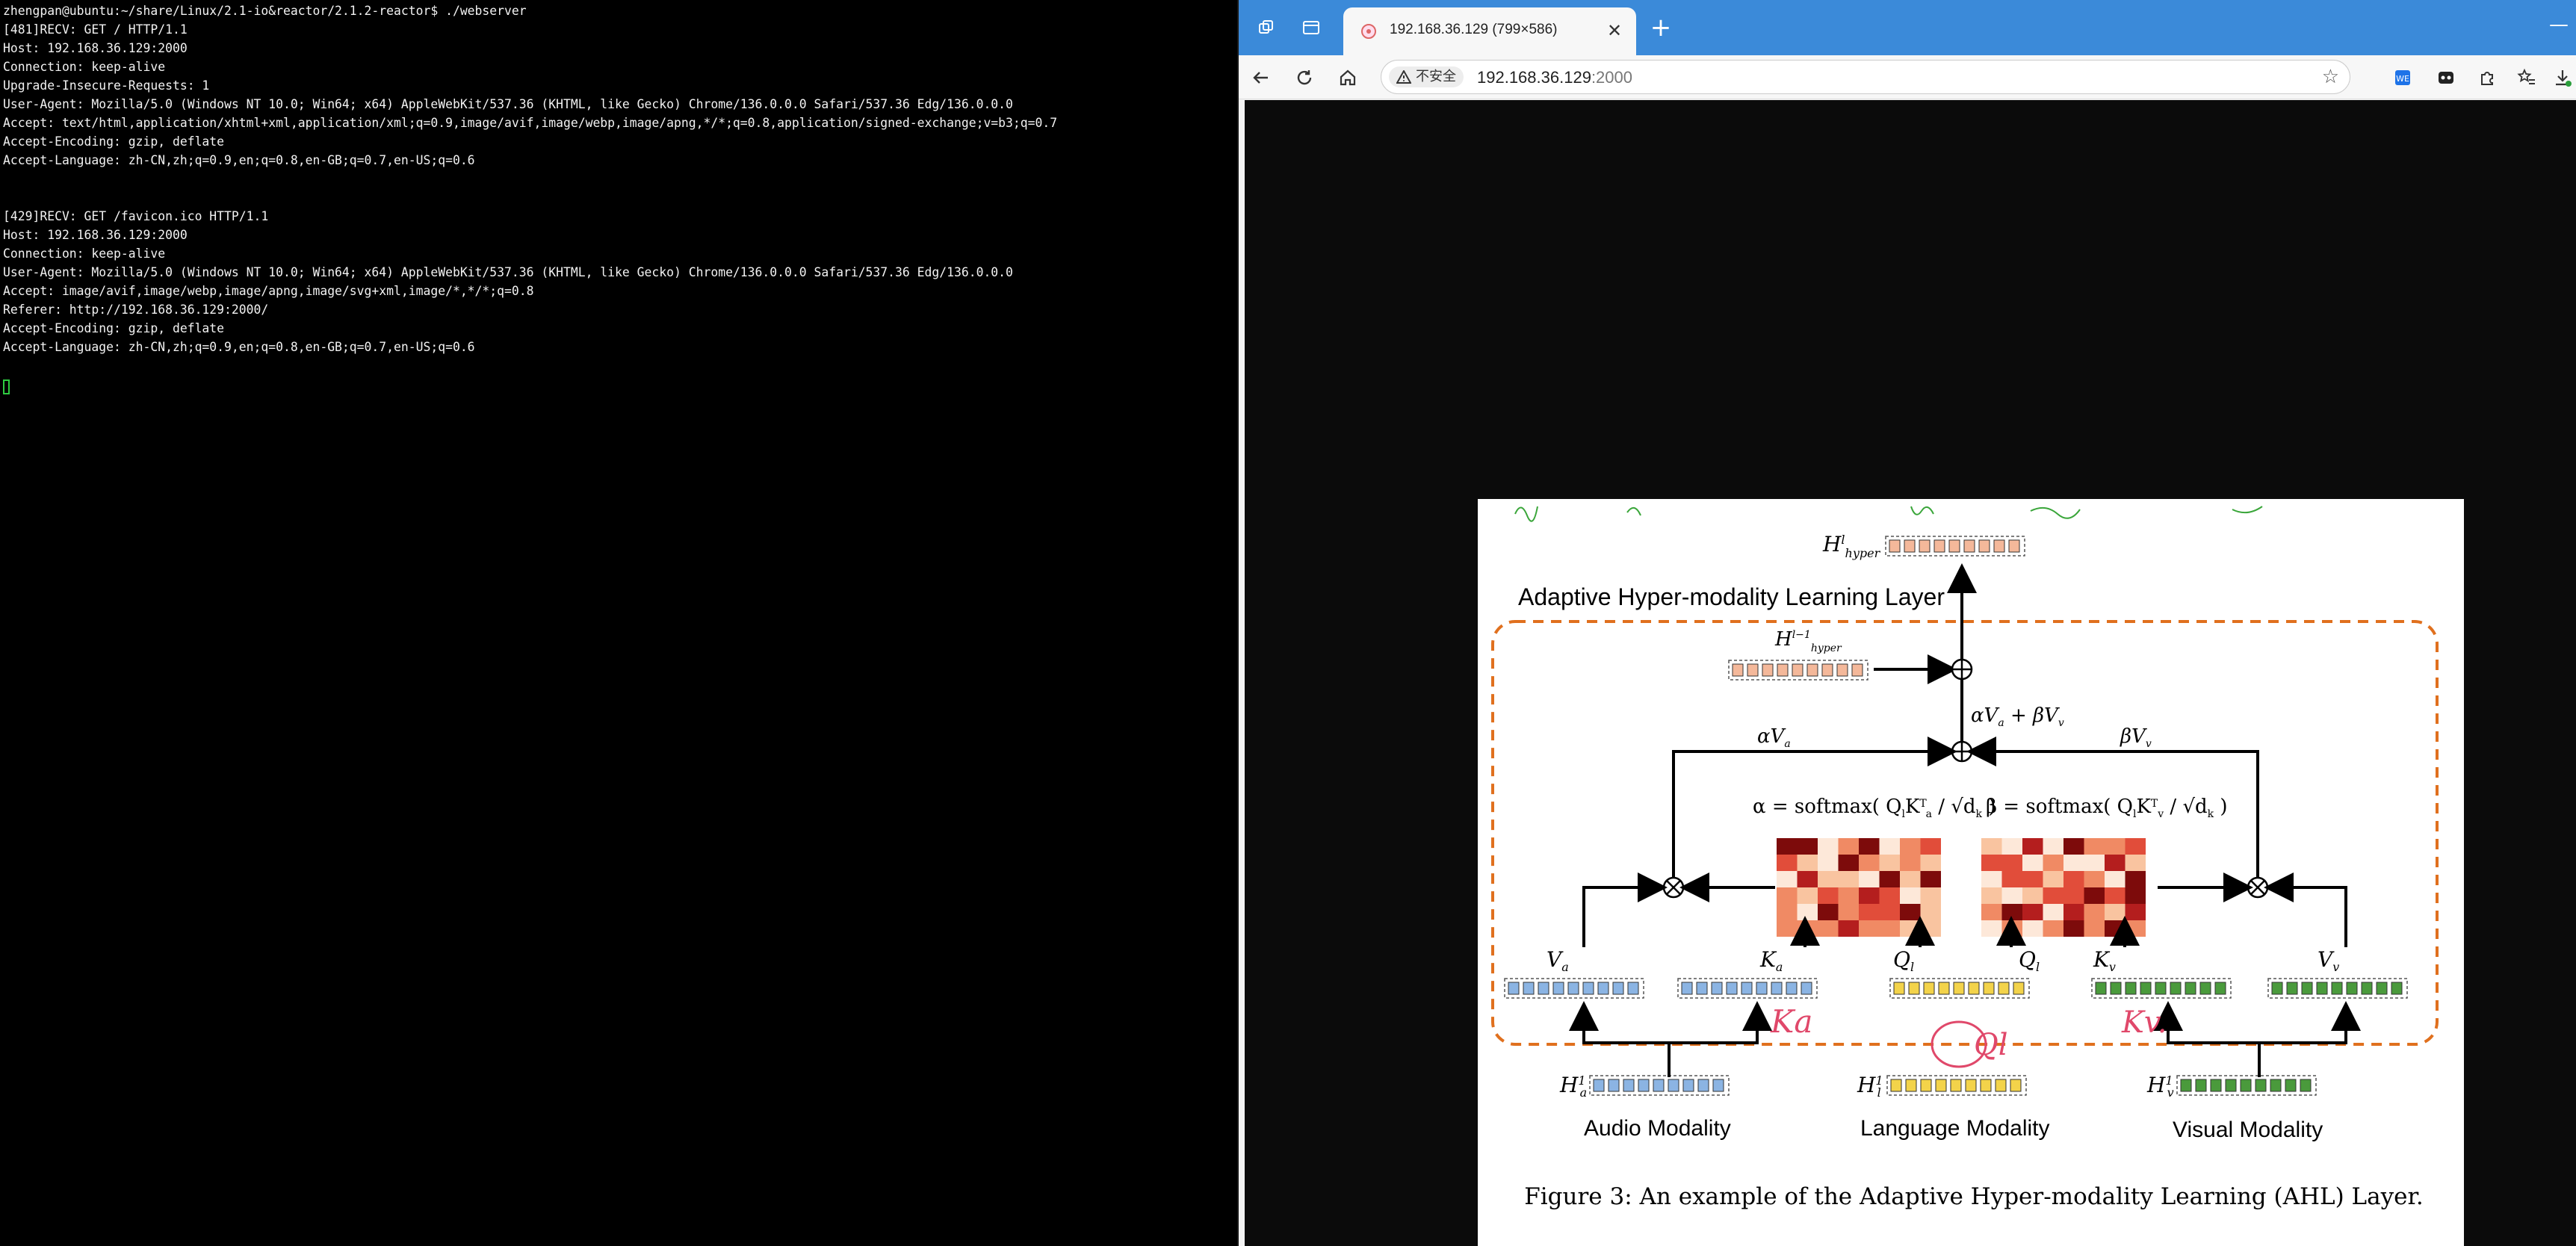 This screenshot has width=2576, height=1246. Describe the element at coordinates (1991, 1045) in the screenshot. I see `handwritten-ql: Ql` at that location.